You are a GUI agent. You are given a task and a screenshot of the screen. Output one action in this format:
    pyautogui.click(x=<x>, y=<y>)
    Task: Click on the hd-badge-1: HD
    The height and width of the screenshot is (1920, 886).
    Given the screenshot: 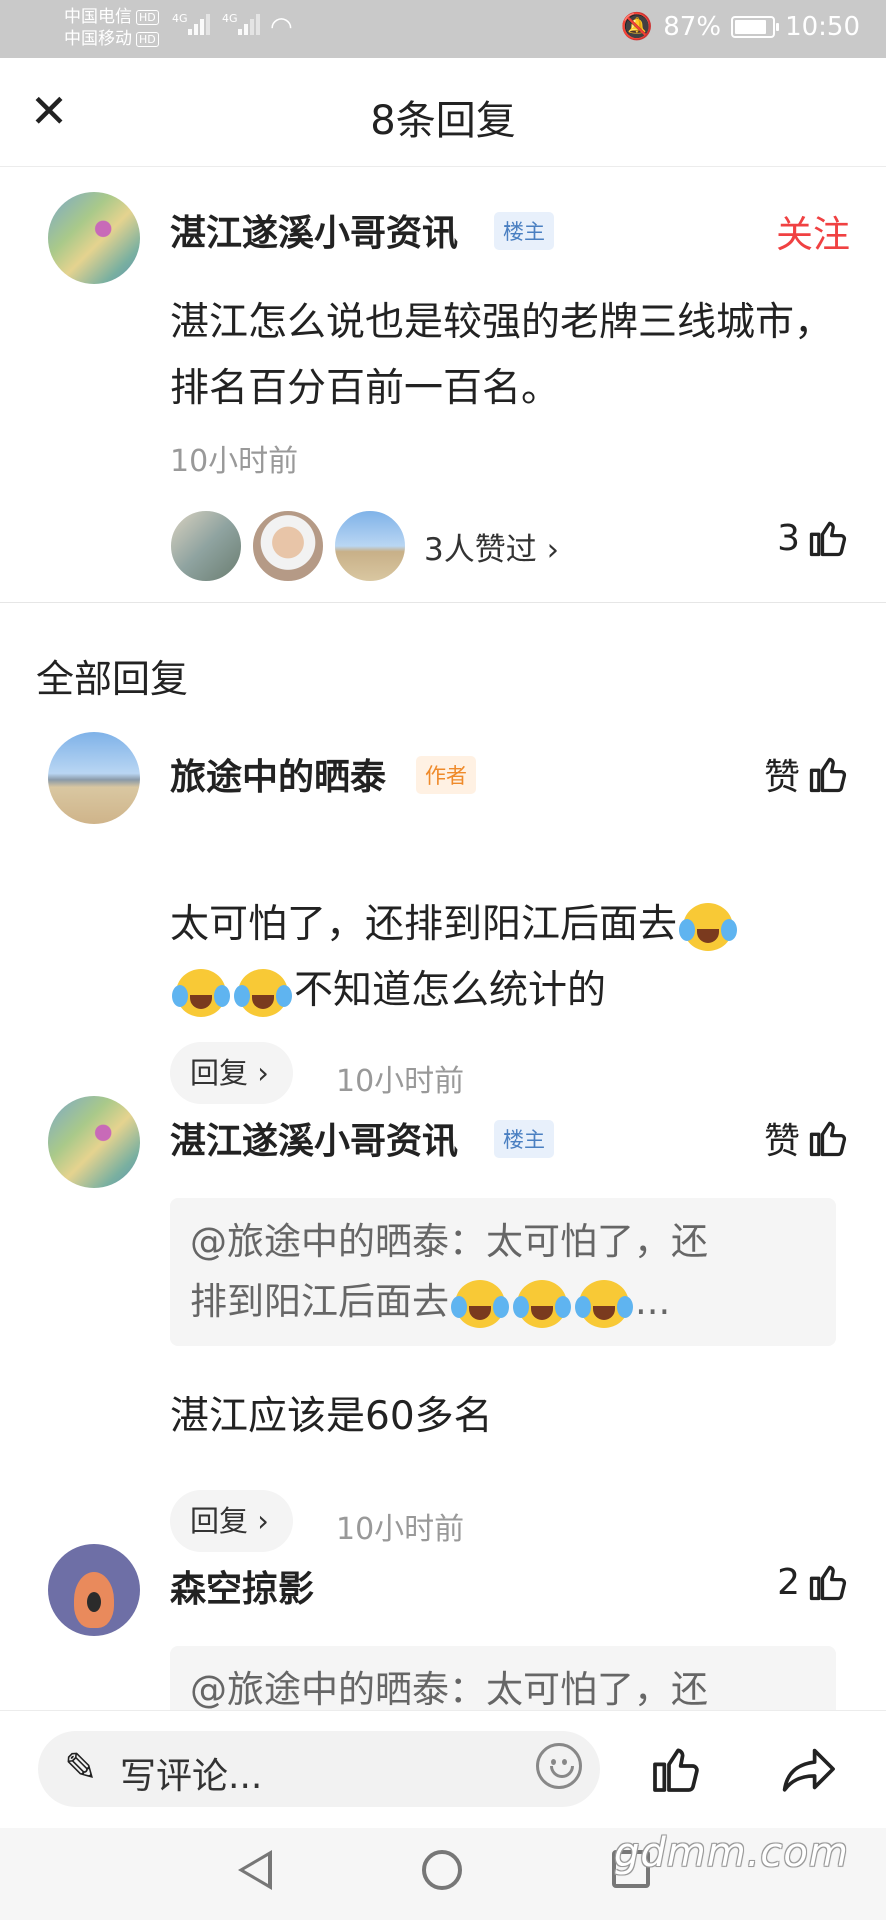 What is the action you would take?
    pyautogui.click(x=147, y=17)
    